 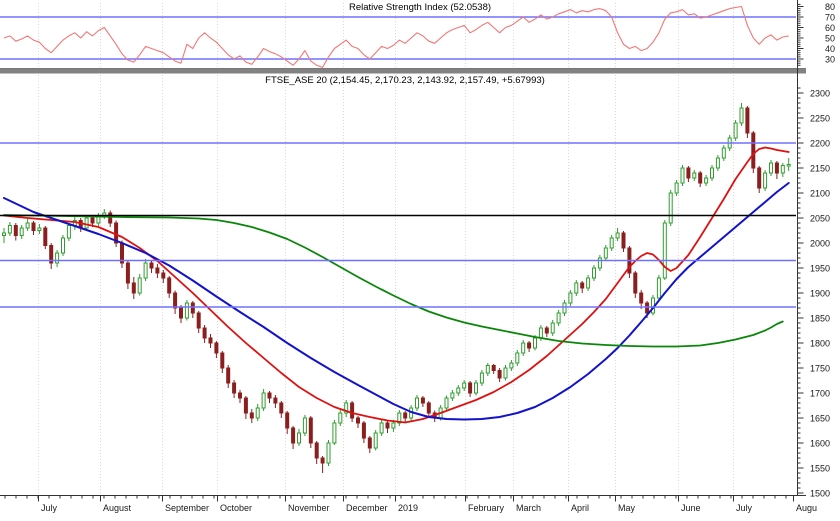 I want to click on price-axis-label: 1850, so click(x=820, y=319).